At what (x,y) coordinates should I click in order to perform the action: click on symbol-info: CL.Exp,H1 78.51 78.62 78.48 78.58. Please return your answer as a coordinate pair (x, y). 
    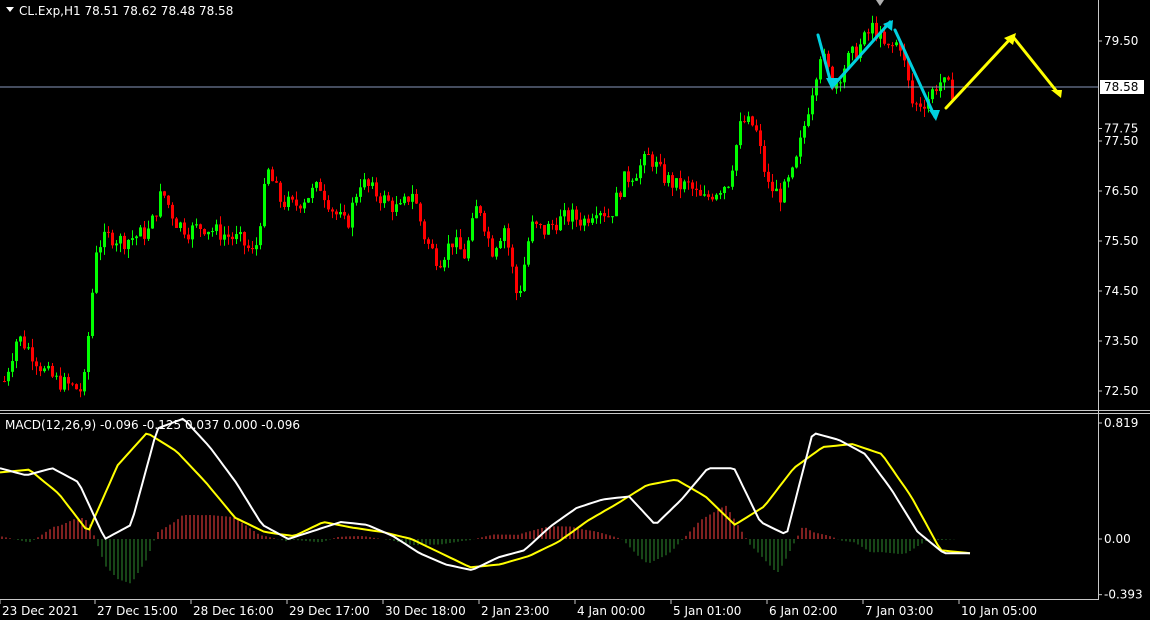
    Looking at the image, I should click on (126, 11).